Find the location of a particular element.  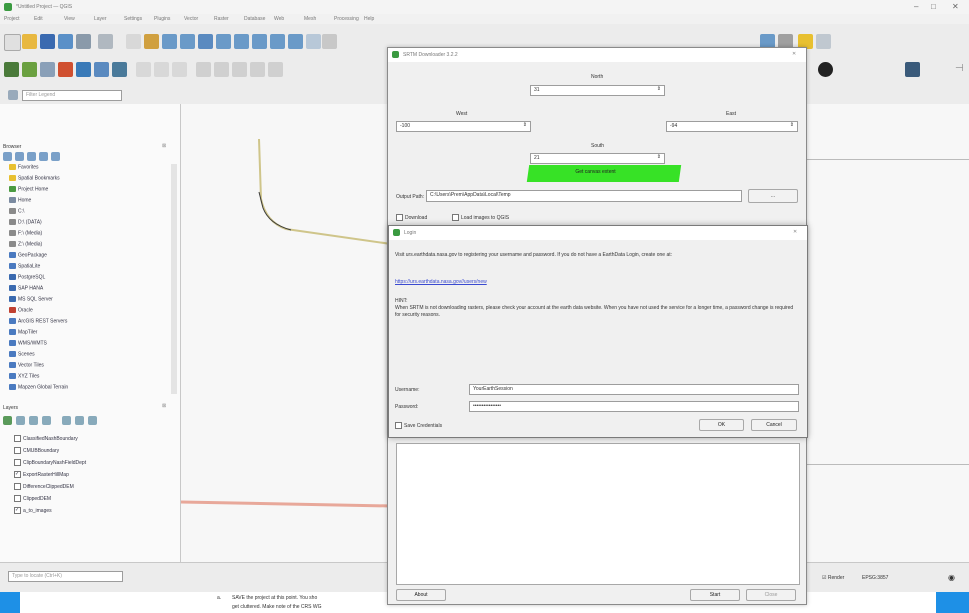

load-images-checkbox is located at coordinates (455, 217).